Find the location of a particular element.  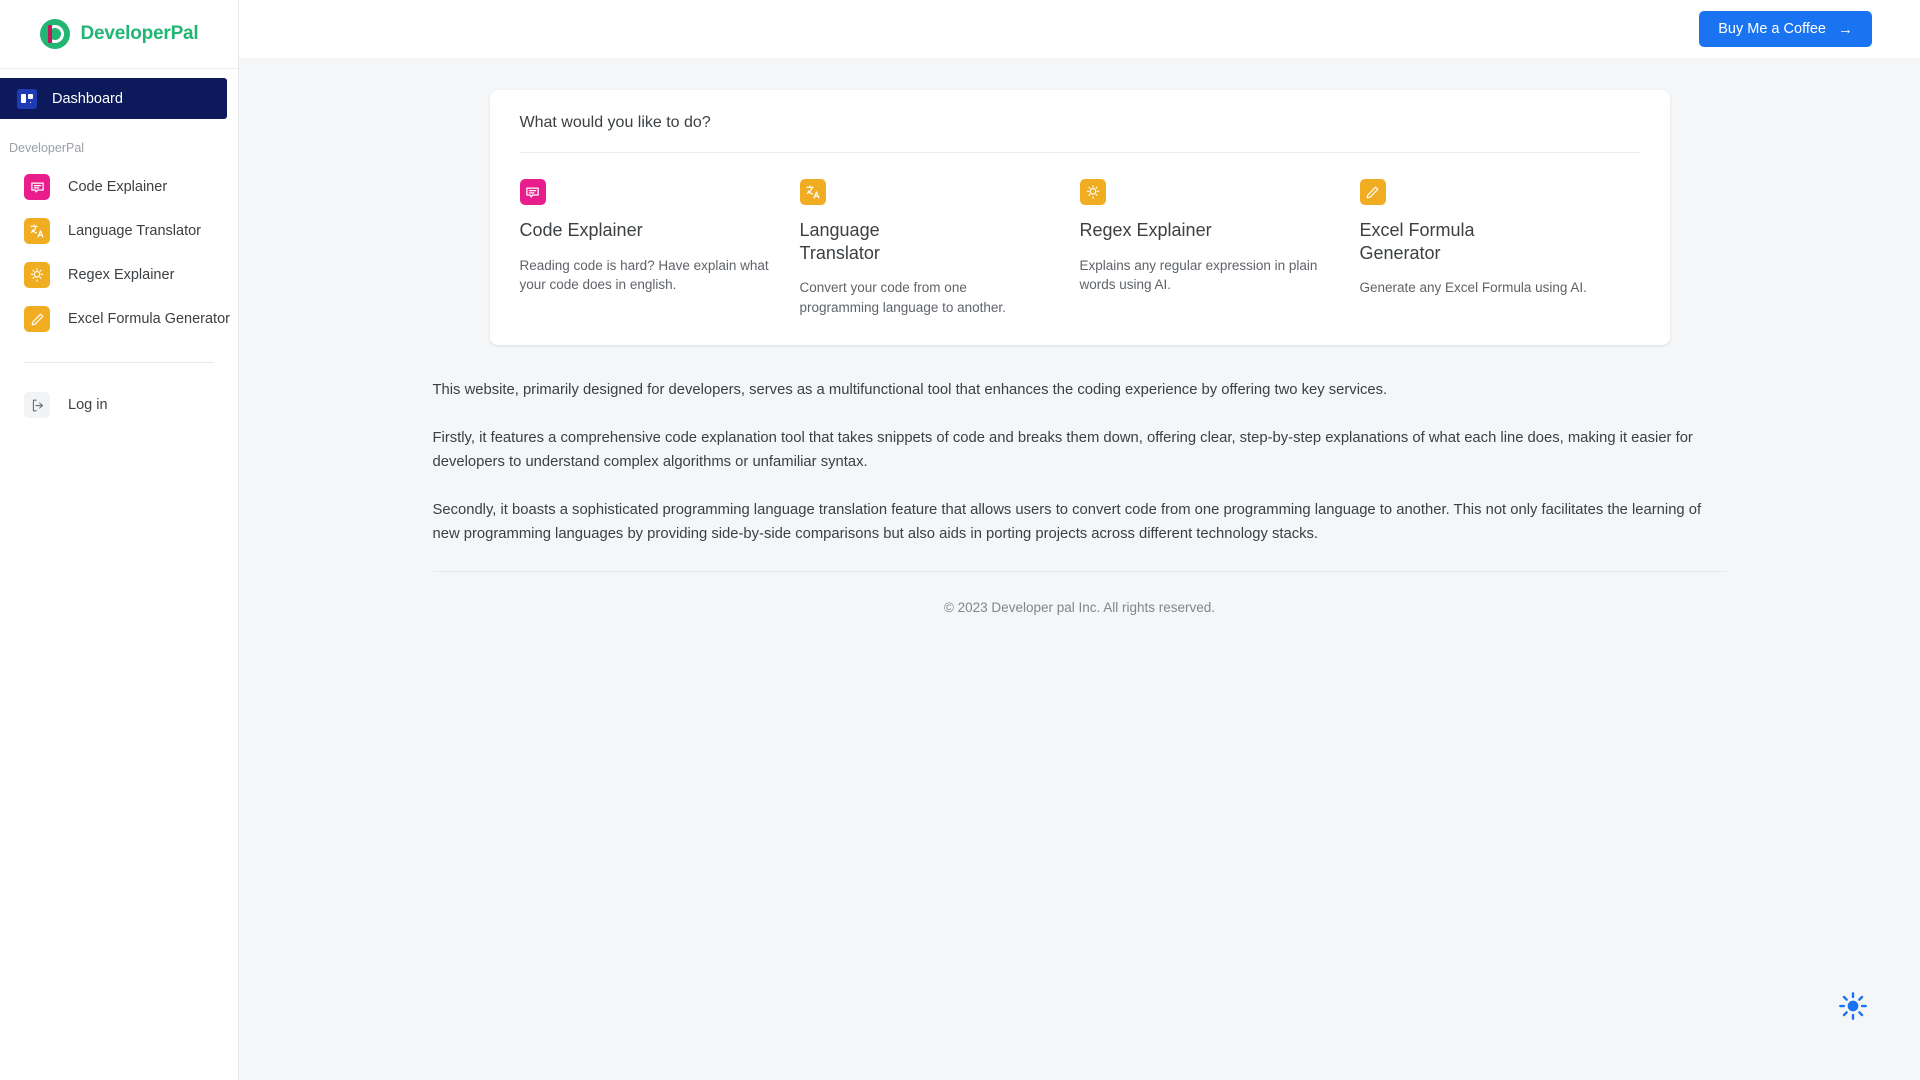

theme-toggle-button is located at coordinates (1853, 1008).